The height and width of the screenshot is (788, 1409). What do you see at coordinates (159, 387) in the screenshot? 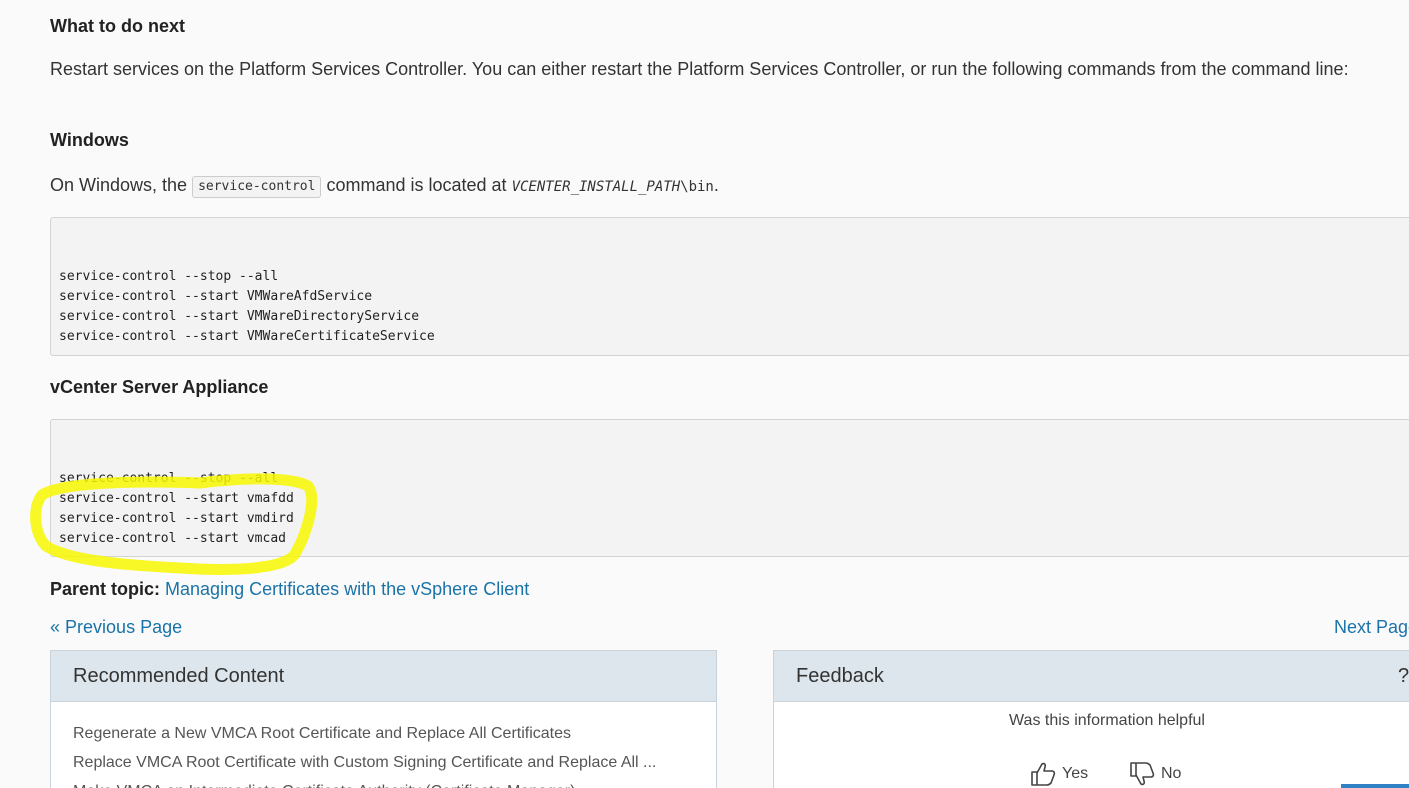
I see `vcenter-appliance-heading: vCenter Server Appliance` at bounding box center [159, 387].